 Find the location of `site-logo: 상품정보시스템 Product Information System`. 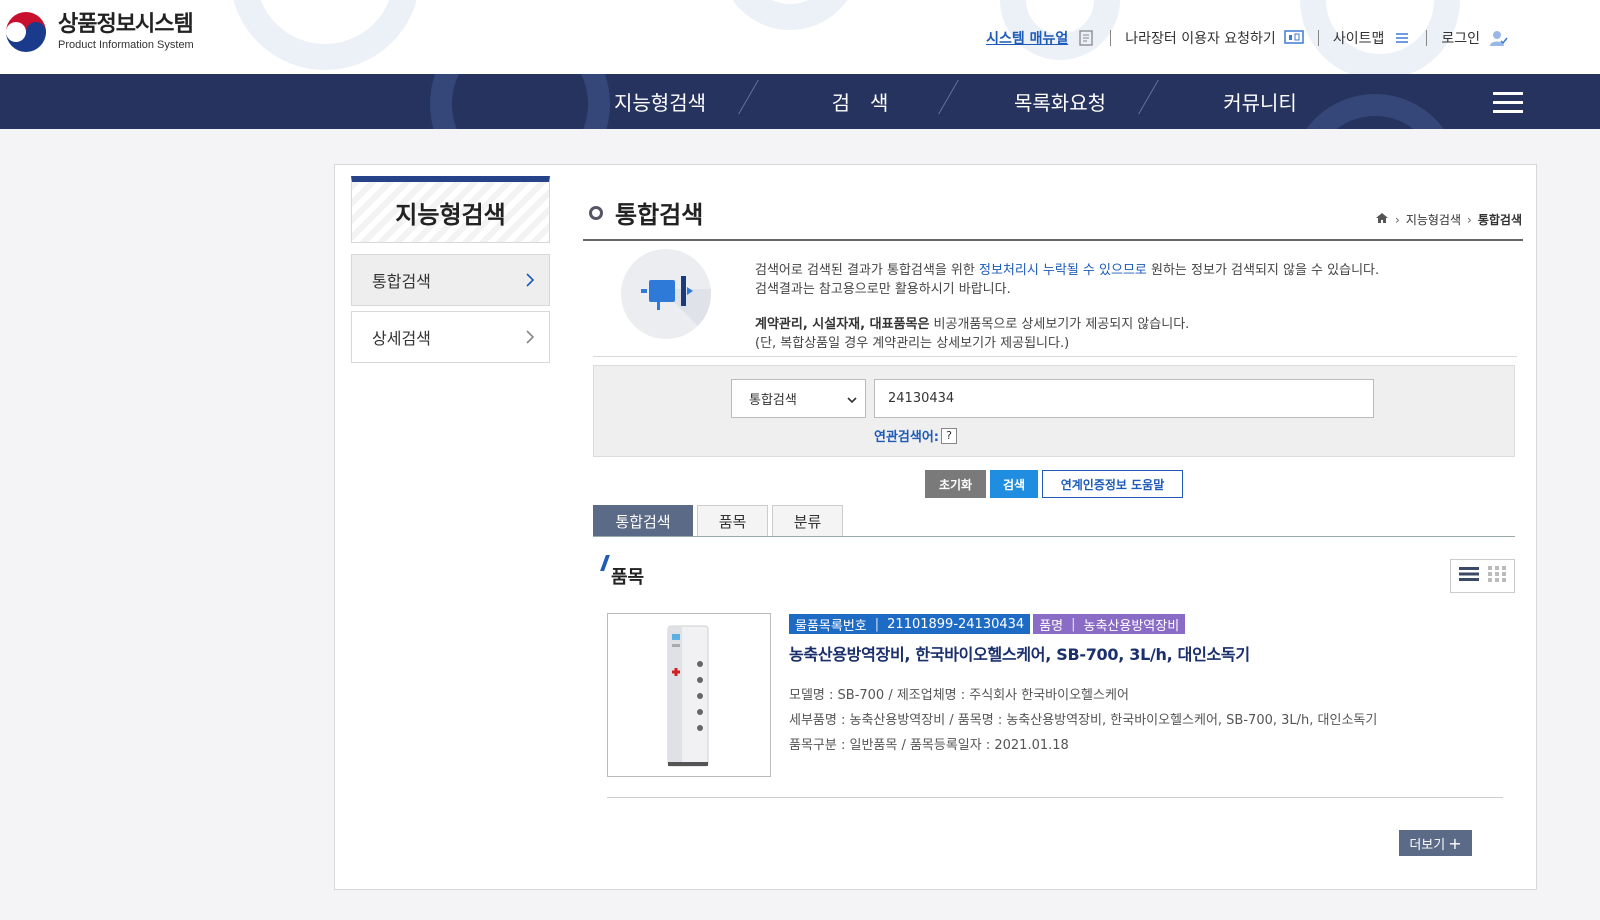

site-logo: 상품정보시스템 Product Information System is located at coordinates (98, 32).